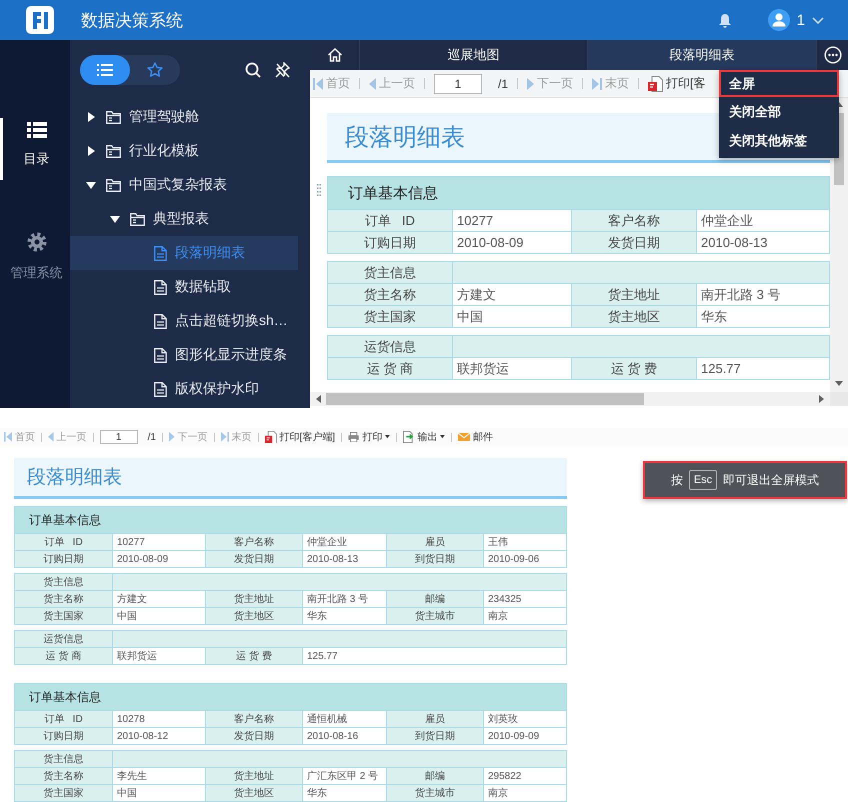  Describe the element at coordinates (779, 83) in the screenshot. I see `menu-item: 全屏` at that location.